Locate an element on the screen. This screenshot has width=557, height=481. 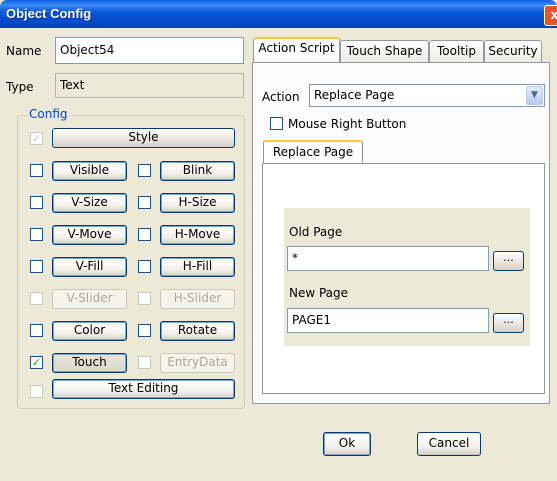
visible-button: Visible is located at coordinates (89, 171).